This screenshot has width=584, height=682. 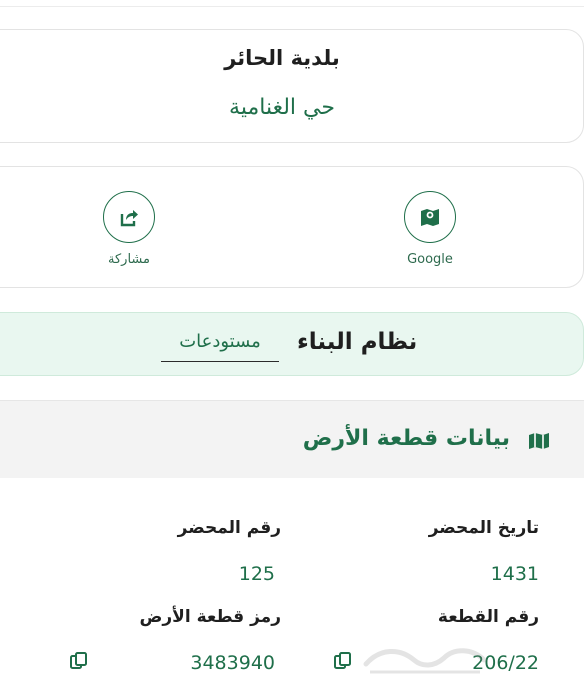 I want to click on land-data-header: بيانات قطعة الأرض, so click(x=292, y=439).